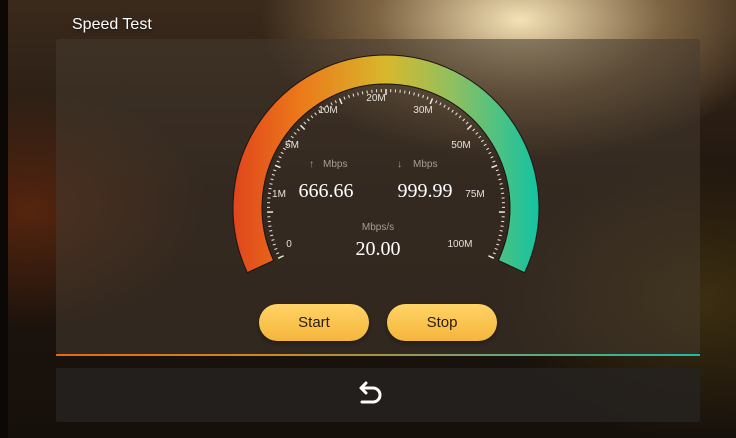 This screenshot has height=438, width=736. I want to click on upload-unit-label: Mbps, so click(335, 164).